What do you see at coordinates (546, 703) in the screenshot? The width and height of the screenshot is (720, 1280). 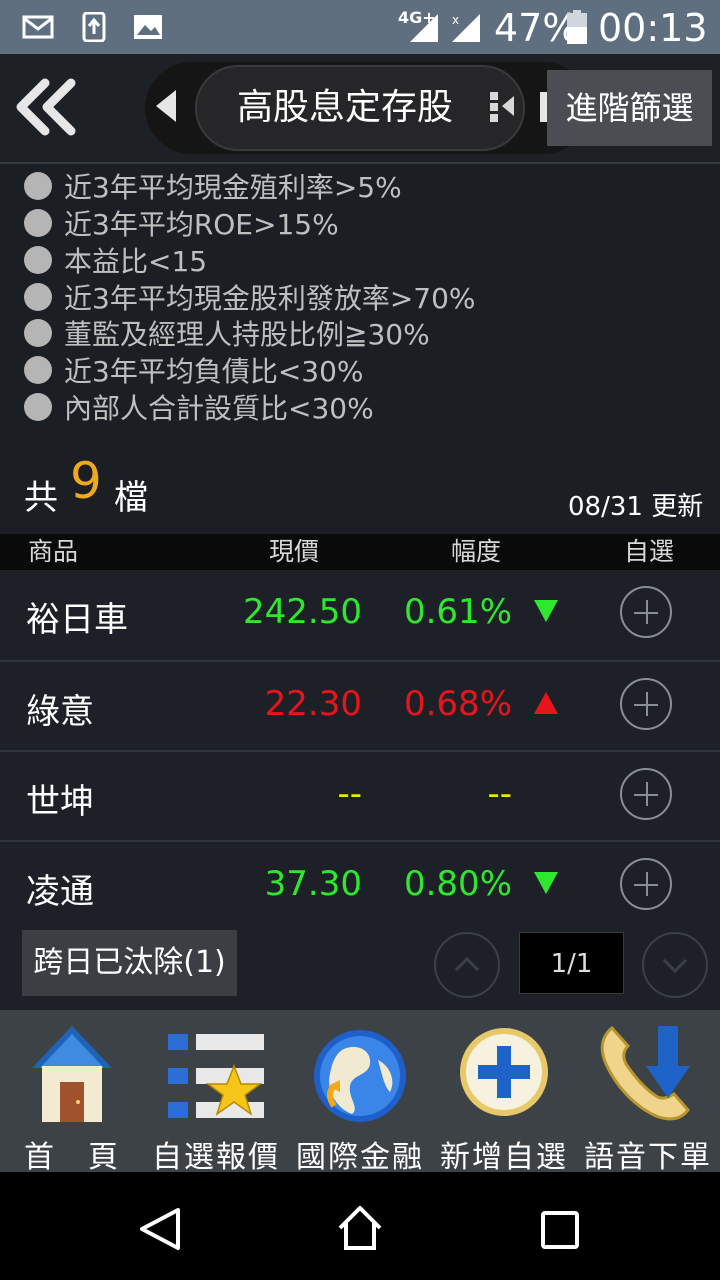 I see `up-arrow-icon` at bounding box center [546, 703].